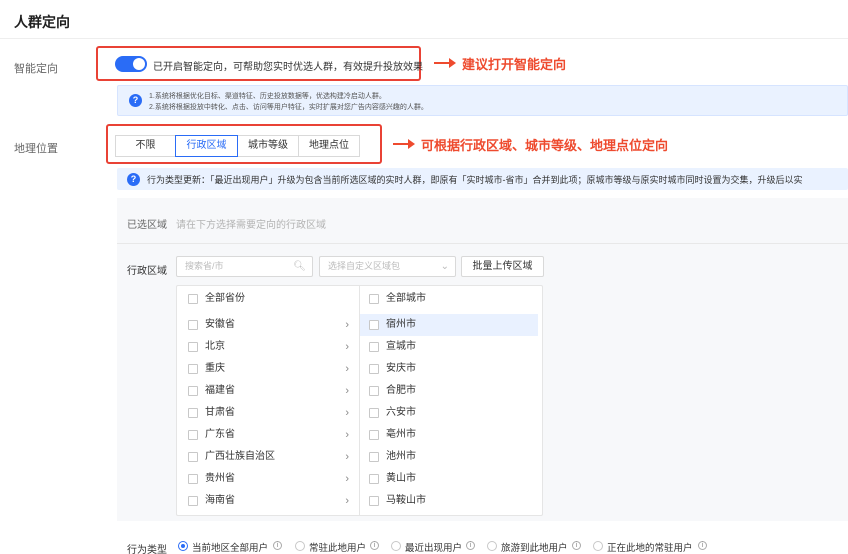 The height and width of the screenshot is (554, 848). I want to click on province-name: 安徽省, so click(220, 324).